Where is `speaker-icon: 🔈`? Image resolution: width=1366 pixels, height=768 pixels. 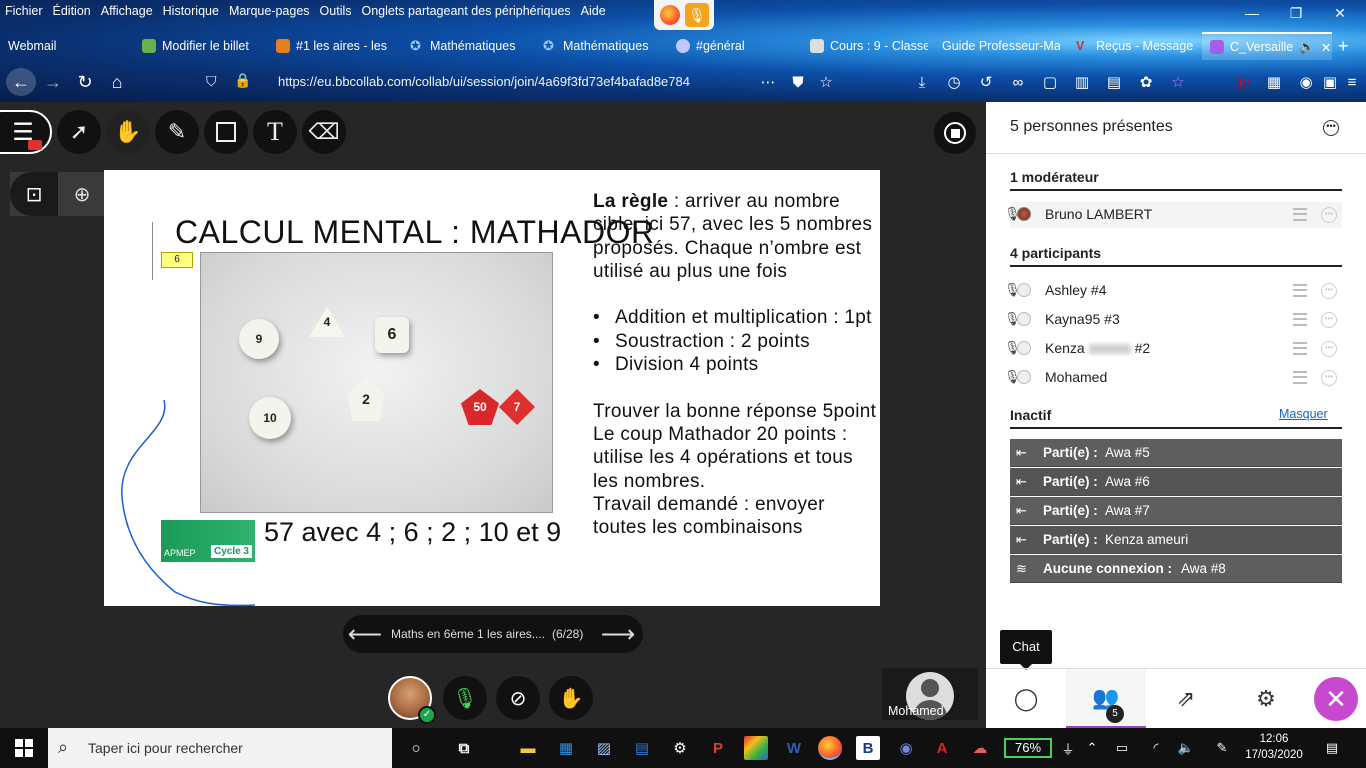
speaker-icon: 🔈 is located at coordinates (1307, 47).